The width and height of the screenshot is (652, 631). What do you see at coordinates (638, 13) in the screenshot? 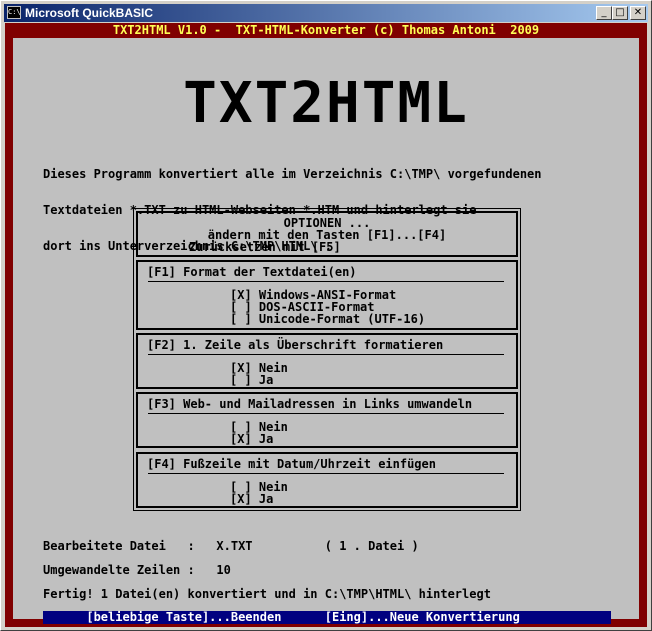
I see `close-button: ✕` at bounding box center [638, 13].